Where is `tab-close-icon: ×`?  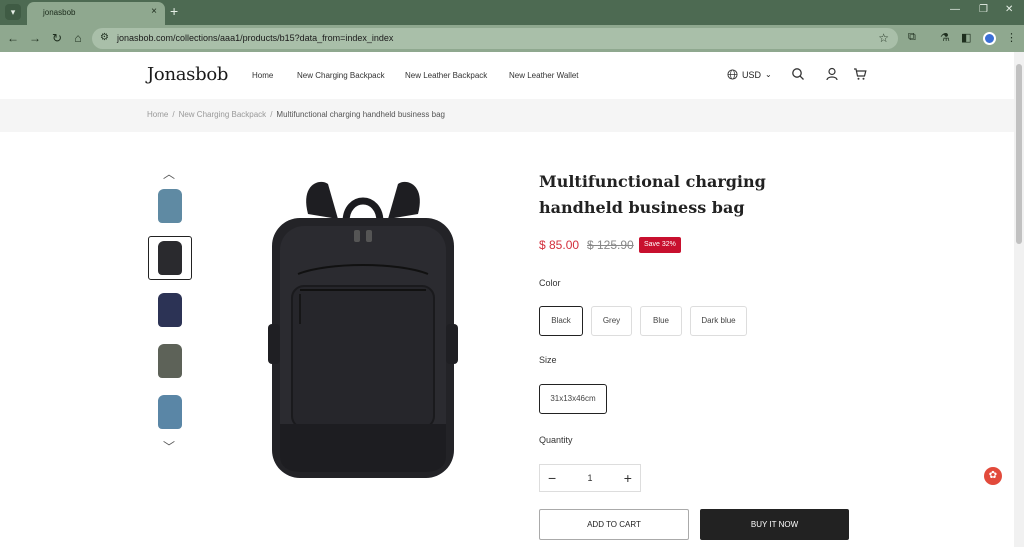
tab-close-icon: × is located at coordinates (154, 11).